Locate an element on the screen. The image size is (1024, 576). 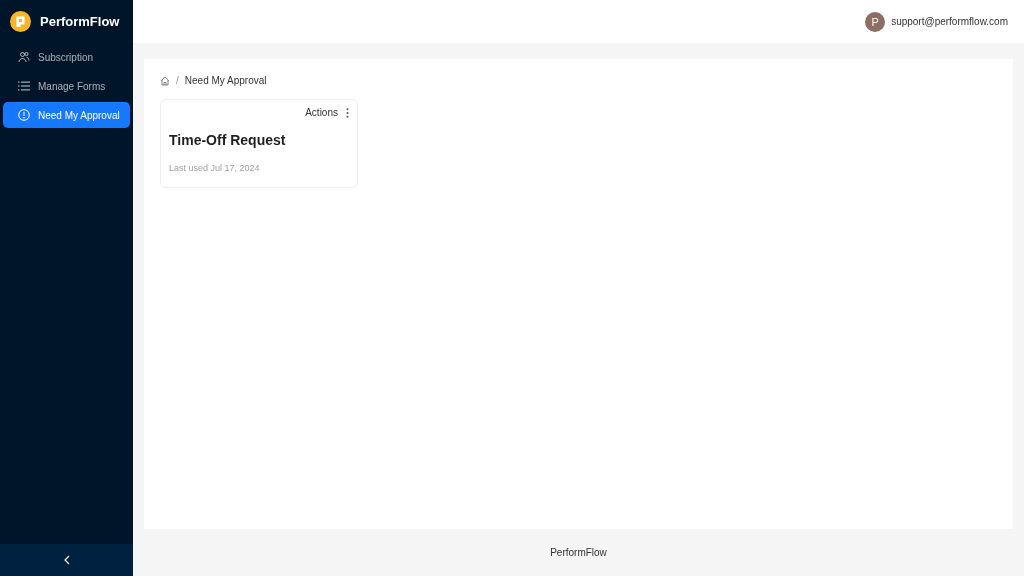
brand-name: PerformFlow is located at coordinates (80, 21).